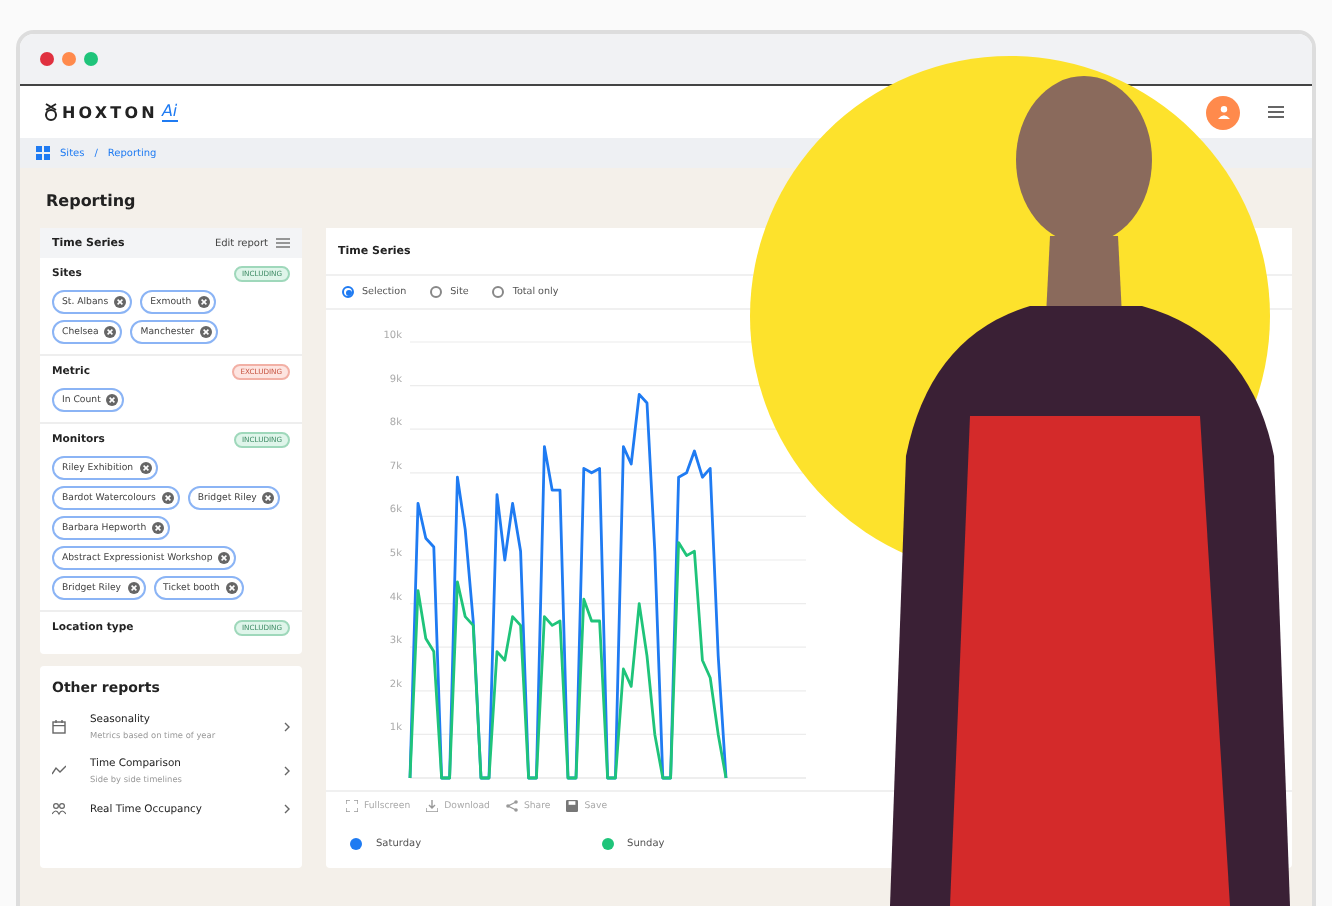 The height and width of the screenshot is (906, 1332). Describe the element at coordinates (432, 806) in the screenshot. I see `download-icon` at that location.